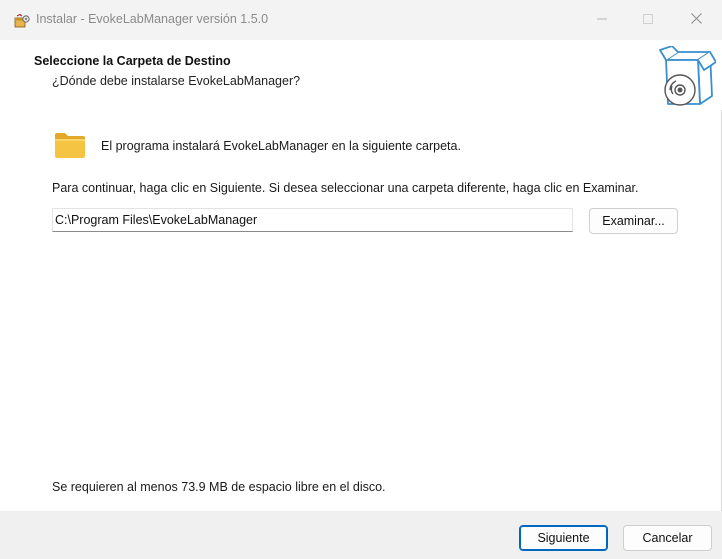  What do you see at coordinates (70, 145) in the screenshot?
I see `folder-icon` at bounding box center [70, 145].